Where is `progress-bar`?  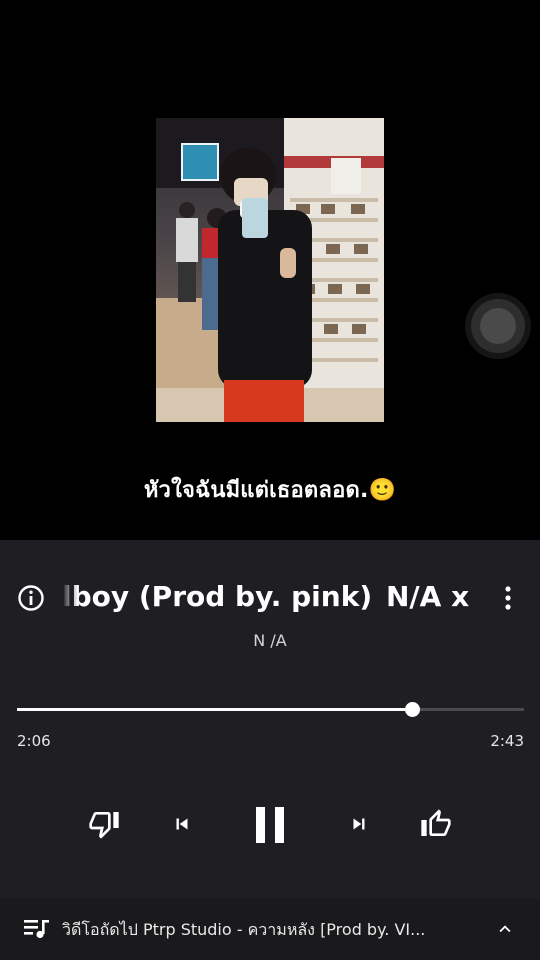
progress-bar is located at coordinates (270, 709).